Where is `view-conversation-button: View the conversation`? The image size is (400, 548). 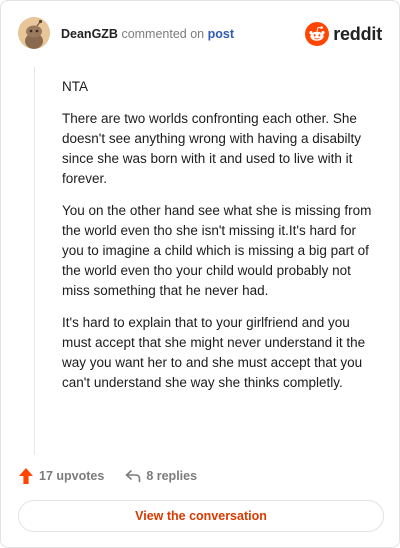 view-conversation-button: View the conversation is located at coordinates (201, 516).